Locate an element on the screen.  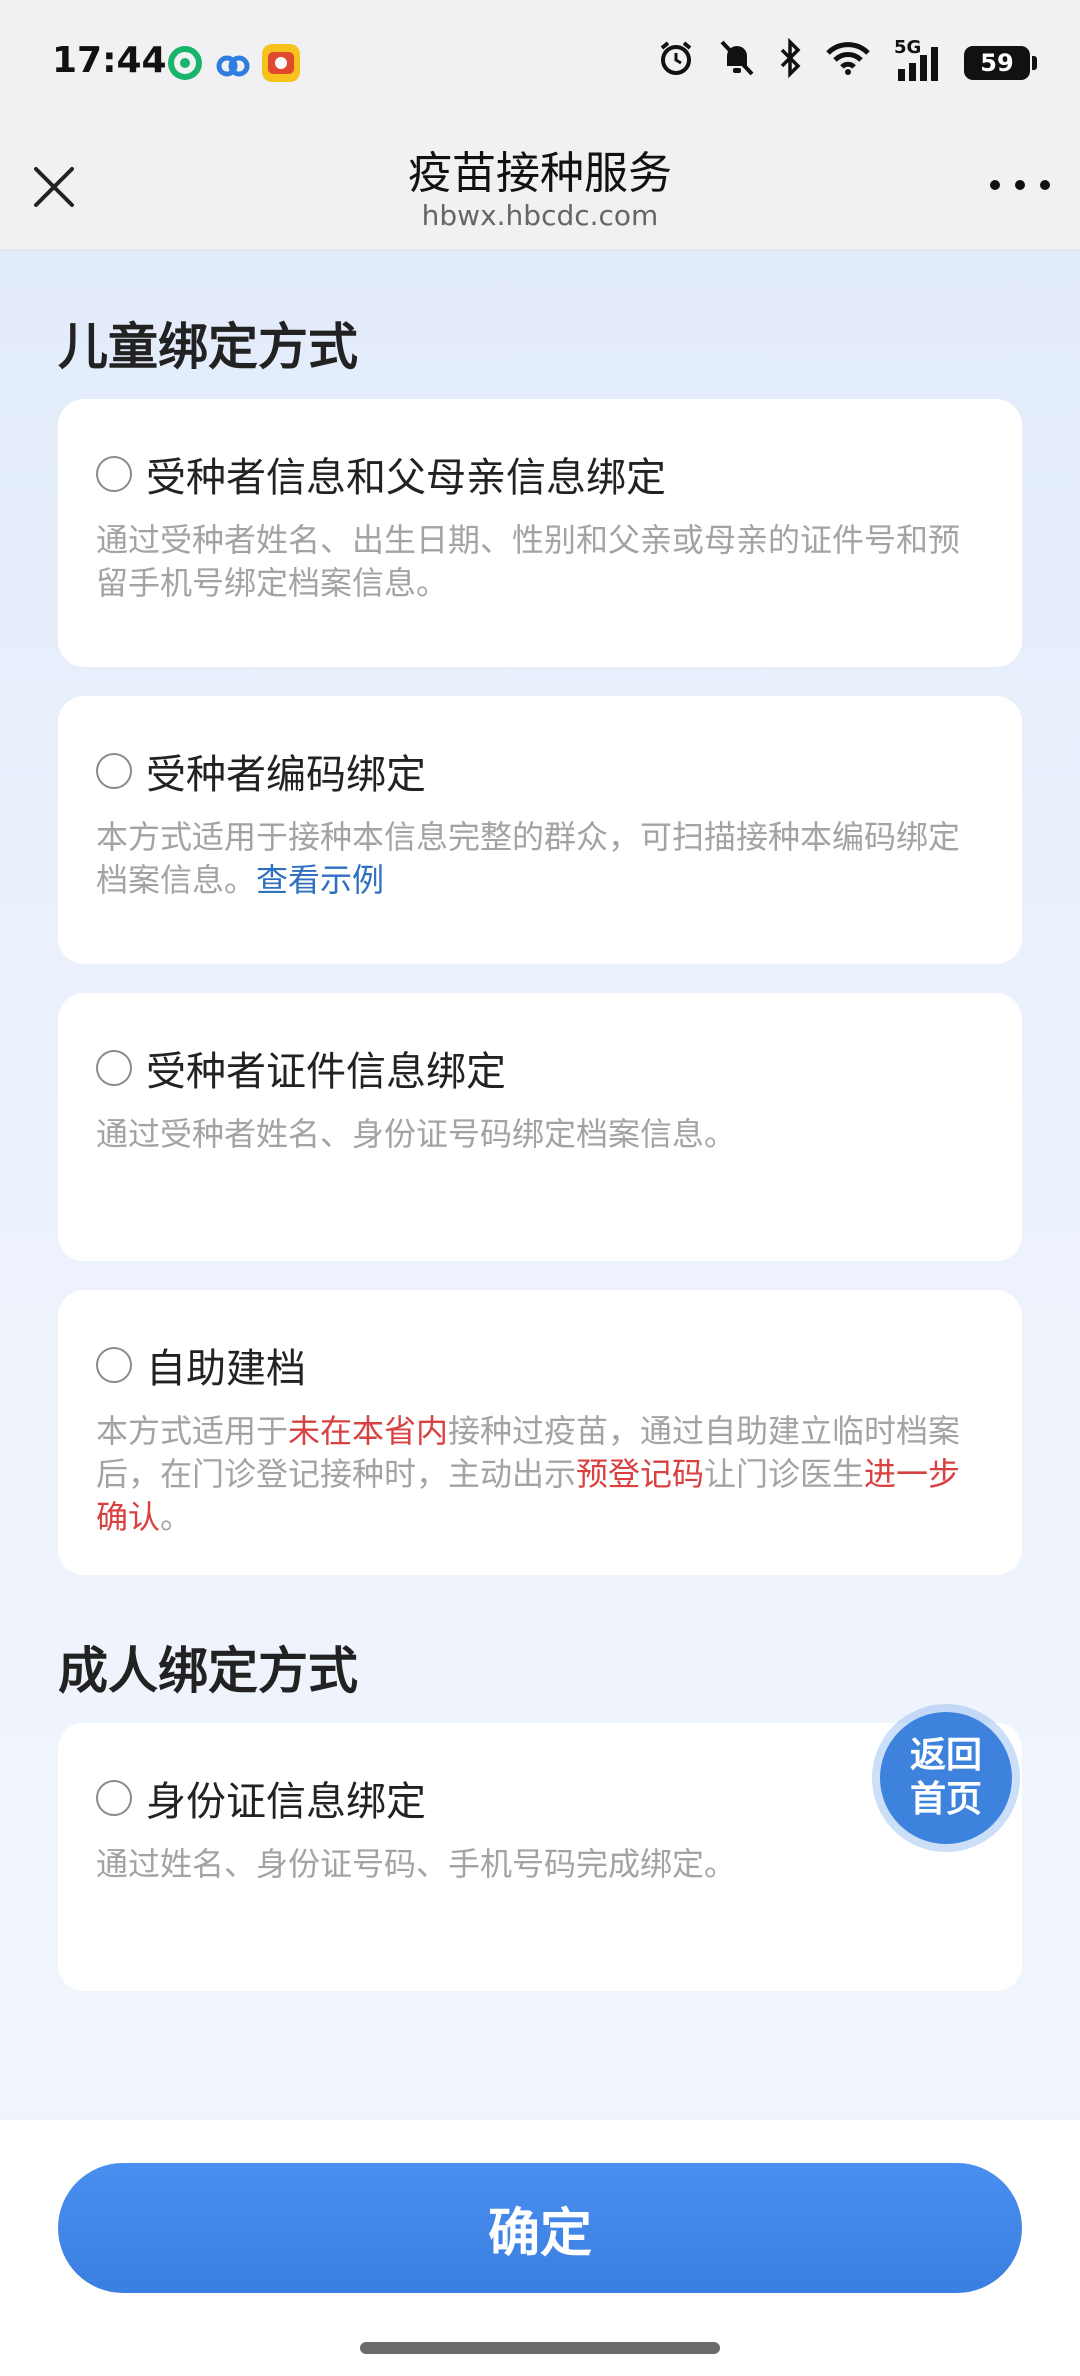
option-description: 通过姓名、身份证号码、手机号码完成绑定。 is located at coordinates (416, 1864).